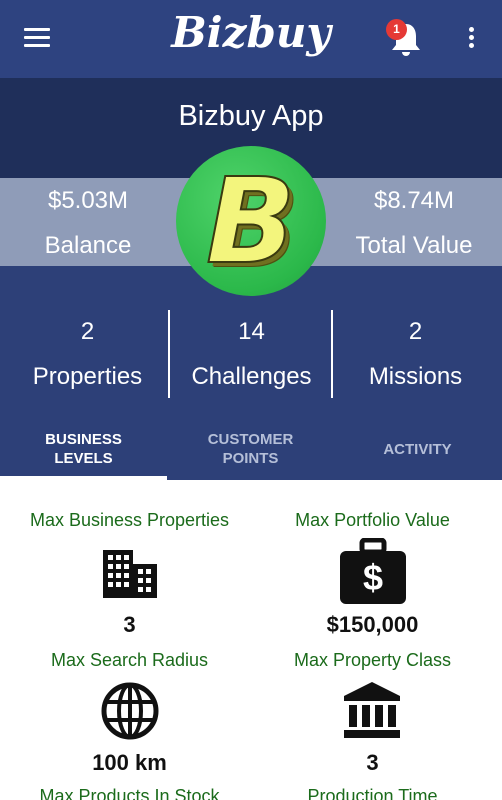  I want to click on level-card: Max Business Properties, so click(129, 520).